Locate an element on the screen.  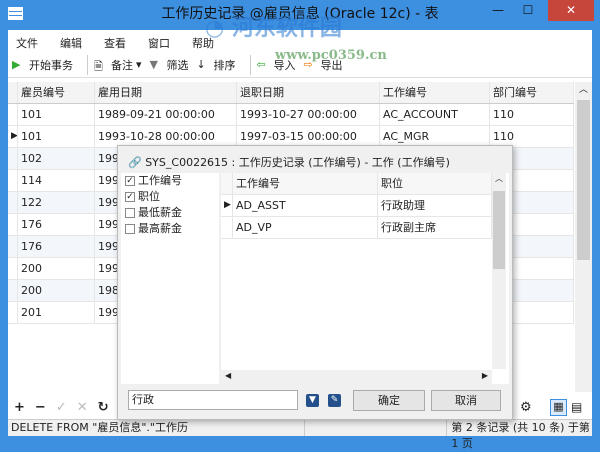
column-header: 雇用日期 is located at coordinates (166, 92).